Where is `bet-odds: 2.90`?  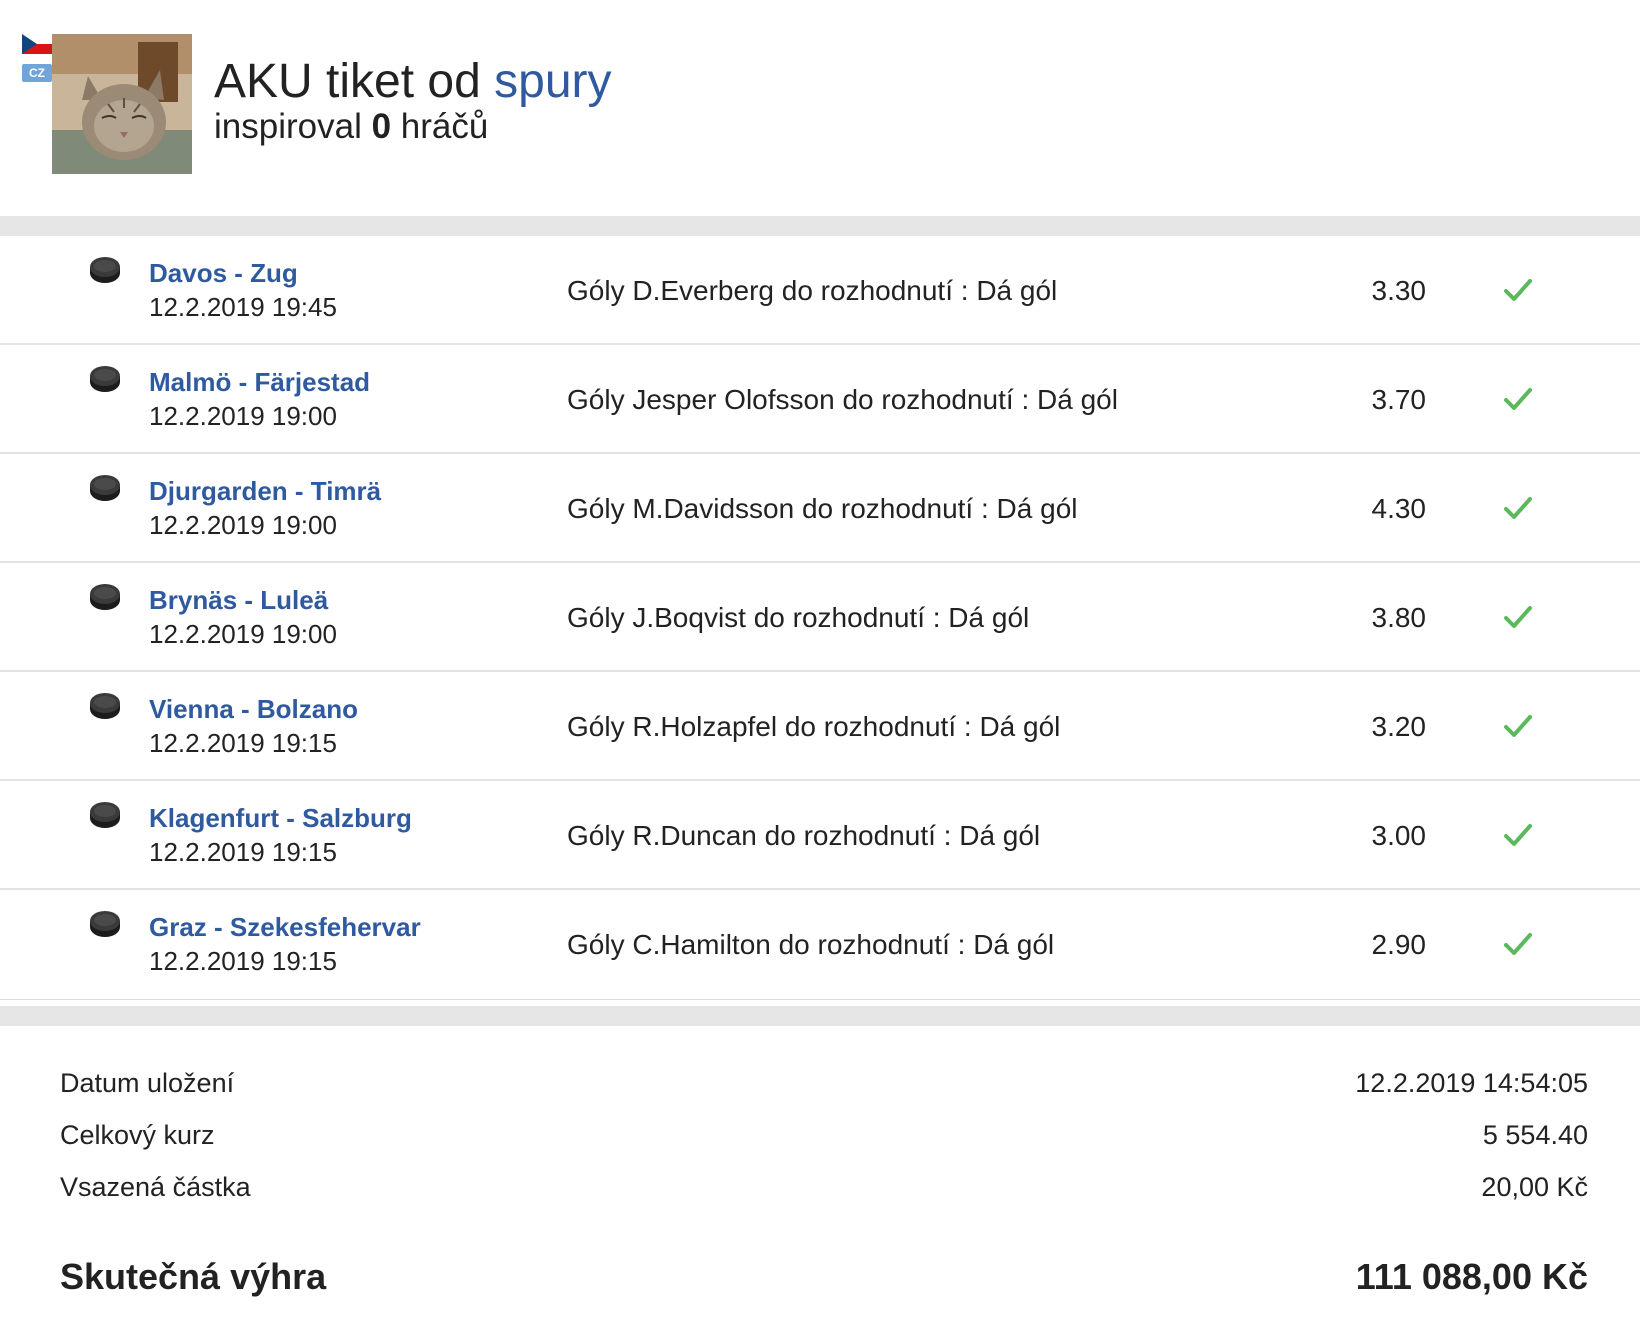 bet-odds: 2.90 is located at coordinates (1399, 944).